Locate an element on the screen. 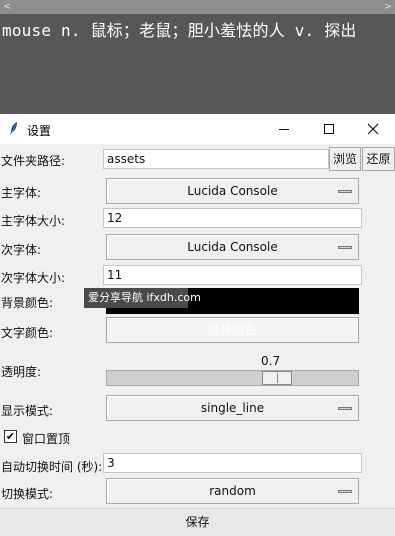  watermark-overlay: 爱分享导航 ifxdh.com is located at coordinates (142, 298).